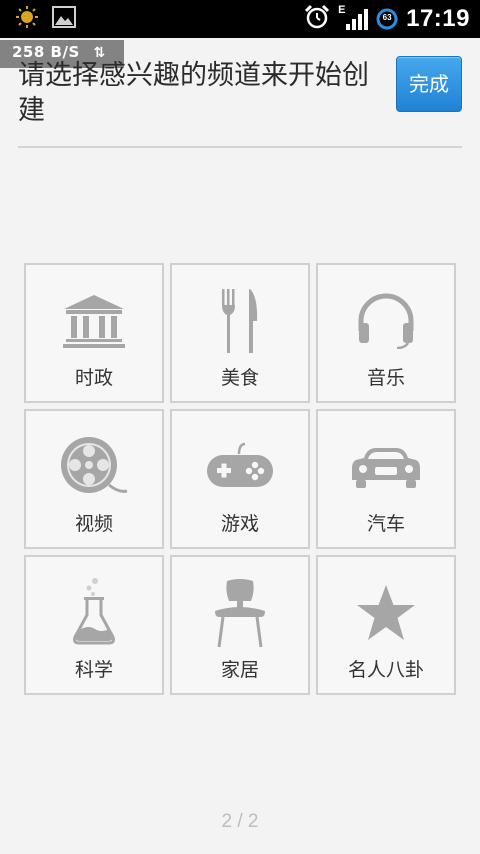  Describe the element at coordinates (93, 524) in the screenshot. I see `channel-label: 视频` at that location.